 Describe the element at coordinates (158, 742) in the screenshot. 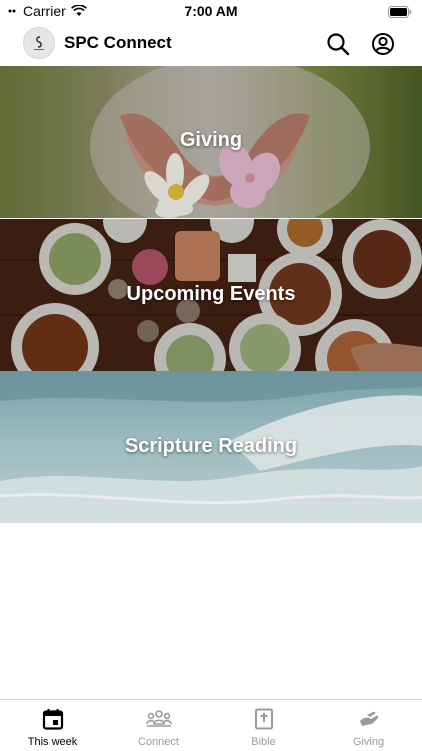

I see `tab-connect-label: Connect` at that location.